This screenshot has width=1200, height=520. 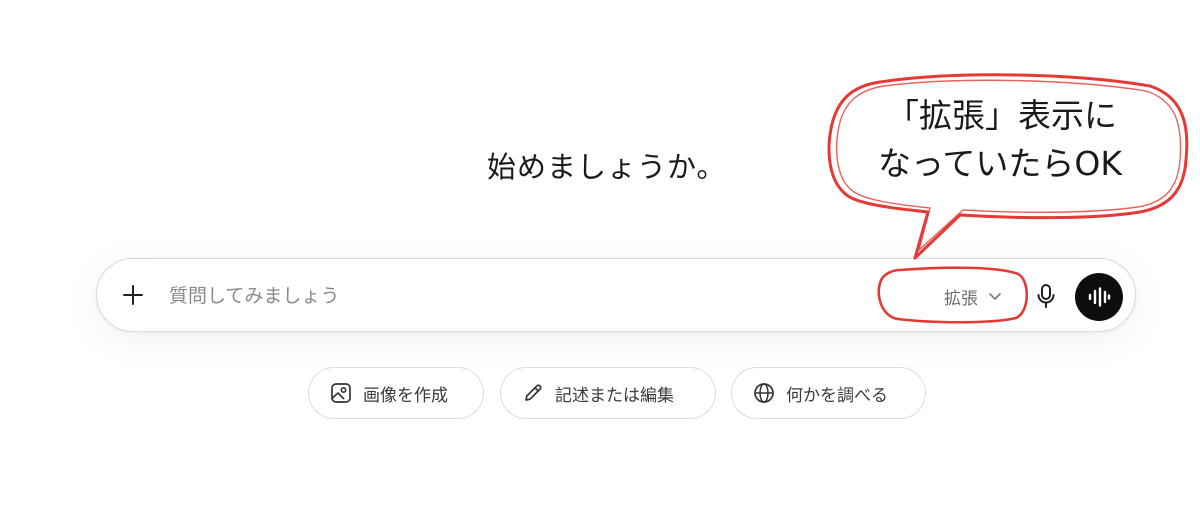 What do you see at coordinates (995, 296) in the screenshot?
I see `chevron-down-icon` at bounding box center [995, 296].